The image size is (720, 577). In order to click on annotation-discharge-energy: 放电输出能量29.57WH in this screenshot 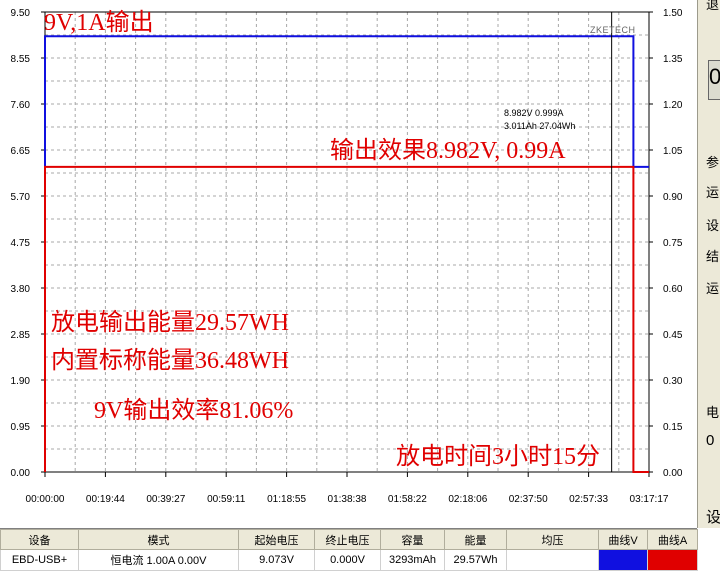, I will do `click(170, 322)`.